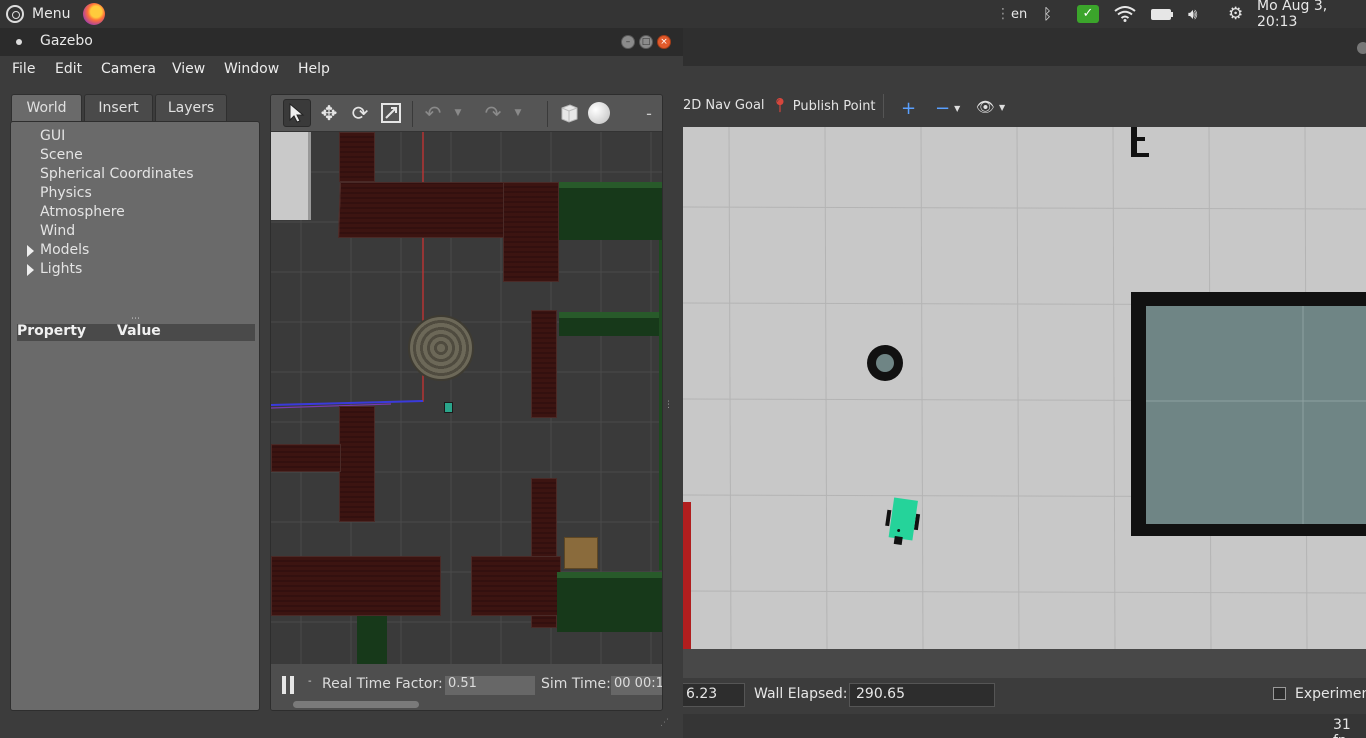 The image size is (1366, 738). Describe the element at coordinates (288, 685) in the screenshot. I see `pause-button` at that location.